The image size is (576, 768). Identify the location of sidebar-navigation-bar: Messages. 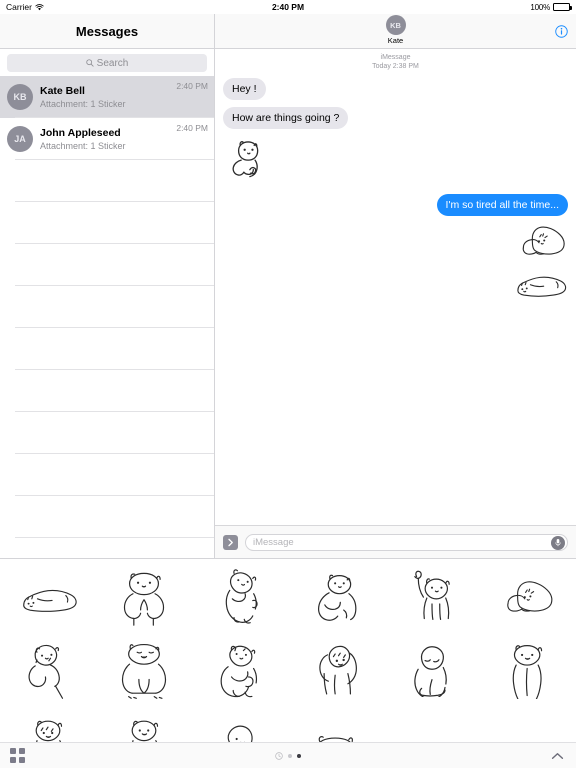
(107, 31).